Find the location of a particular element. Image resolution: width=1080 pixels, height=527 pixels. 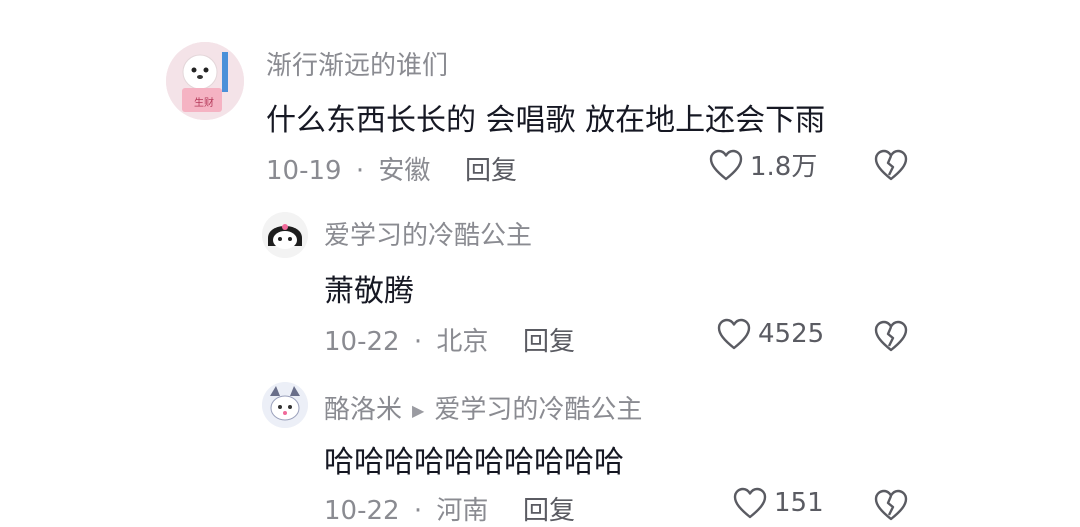

avatar is located at coordinates (285, 405).